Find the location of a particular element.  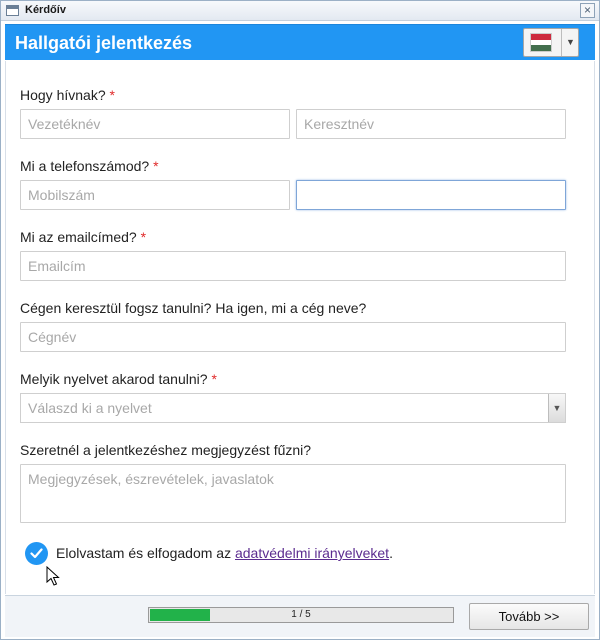

language-select: Válaszd ki a nyelvet ▼ is located at coordinates (293, 408).